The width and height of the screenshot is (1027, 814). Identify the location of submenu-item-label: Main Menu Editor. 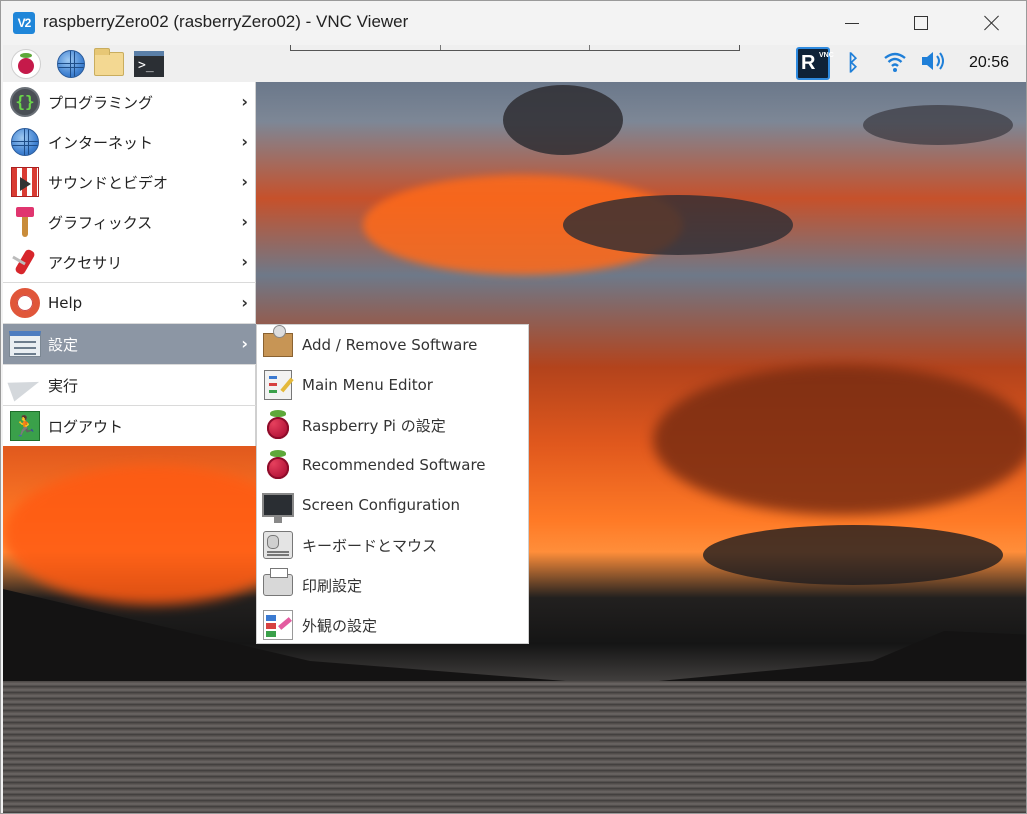
(367, 385).